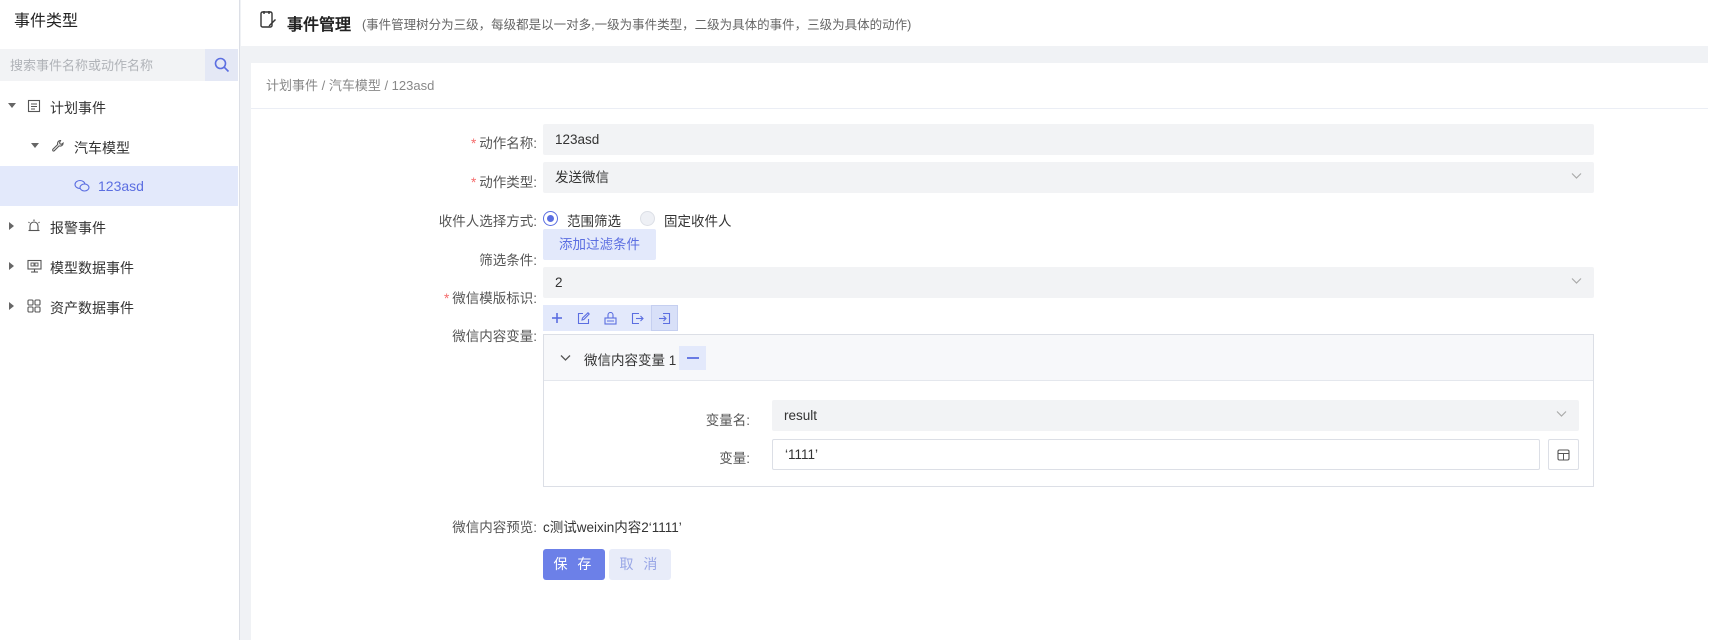 The image size is (1714, 640). What do you see at coordinates (698, 220) in the screenshot?
I see `radio-fixed-recipient-label: 固定收件人` at bounding box center [698, 220].